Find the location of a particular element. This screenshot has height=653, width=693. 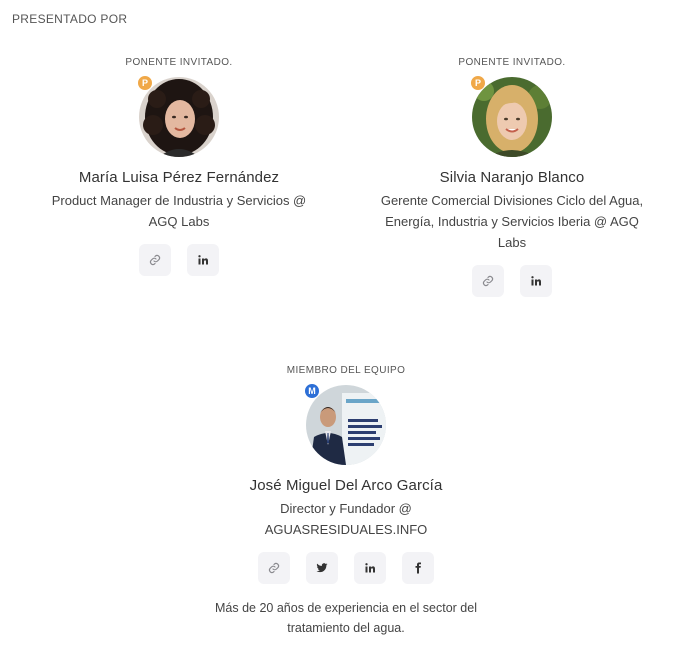

twitter-icon is located at coordinates (322, 568).